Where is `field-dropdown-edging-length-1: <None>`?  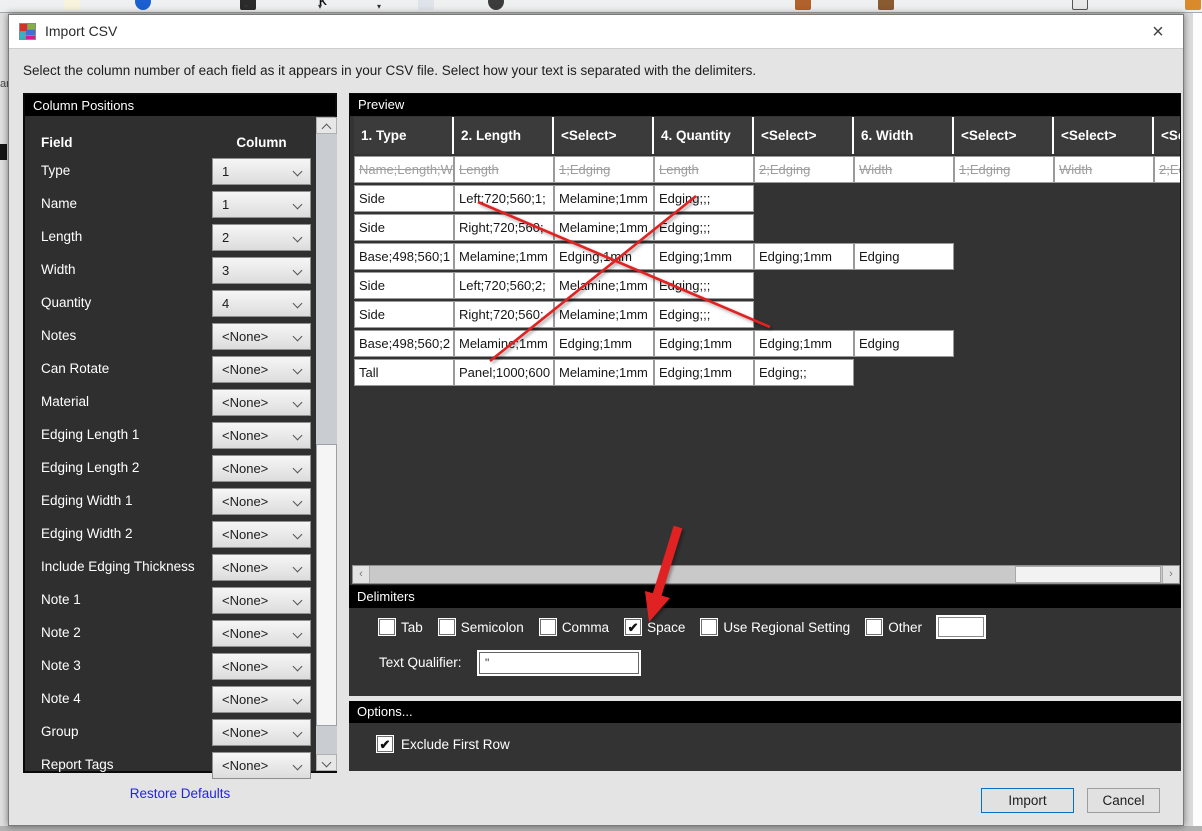 field-dropdown-edging-length-1: <None> is located at coordinates (261, 435).